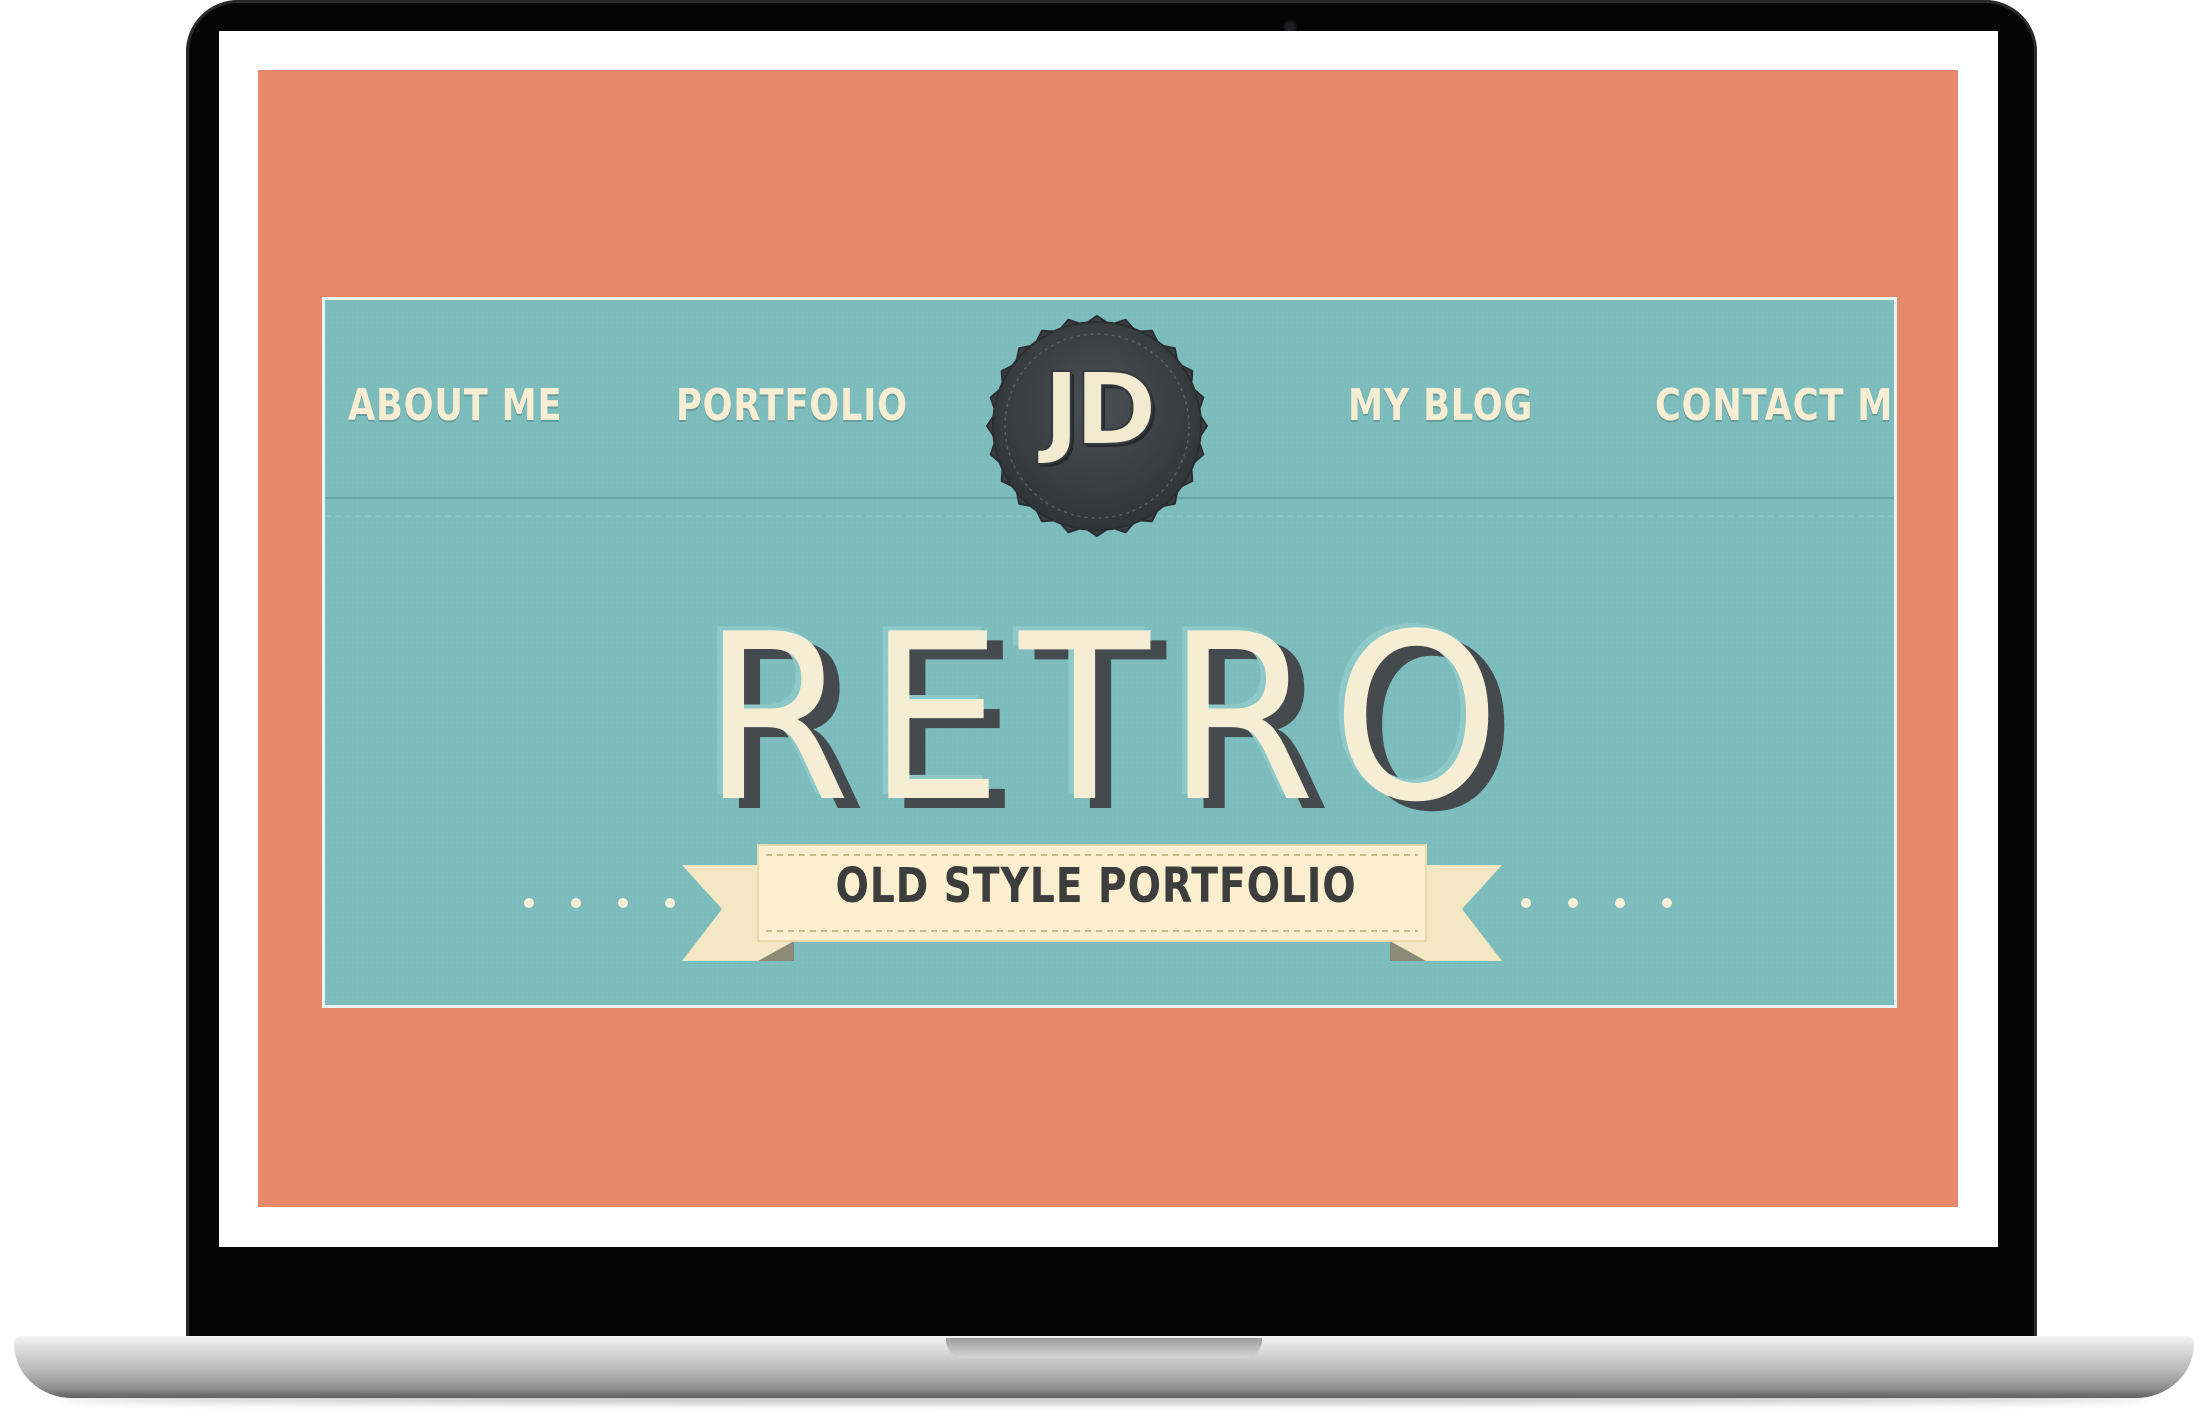 This screenshot has width=2208, height=1412. Describe the element at coordinates (1596, 904) in the screenshot. I see `decorative-dots-right` at that location.